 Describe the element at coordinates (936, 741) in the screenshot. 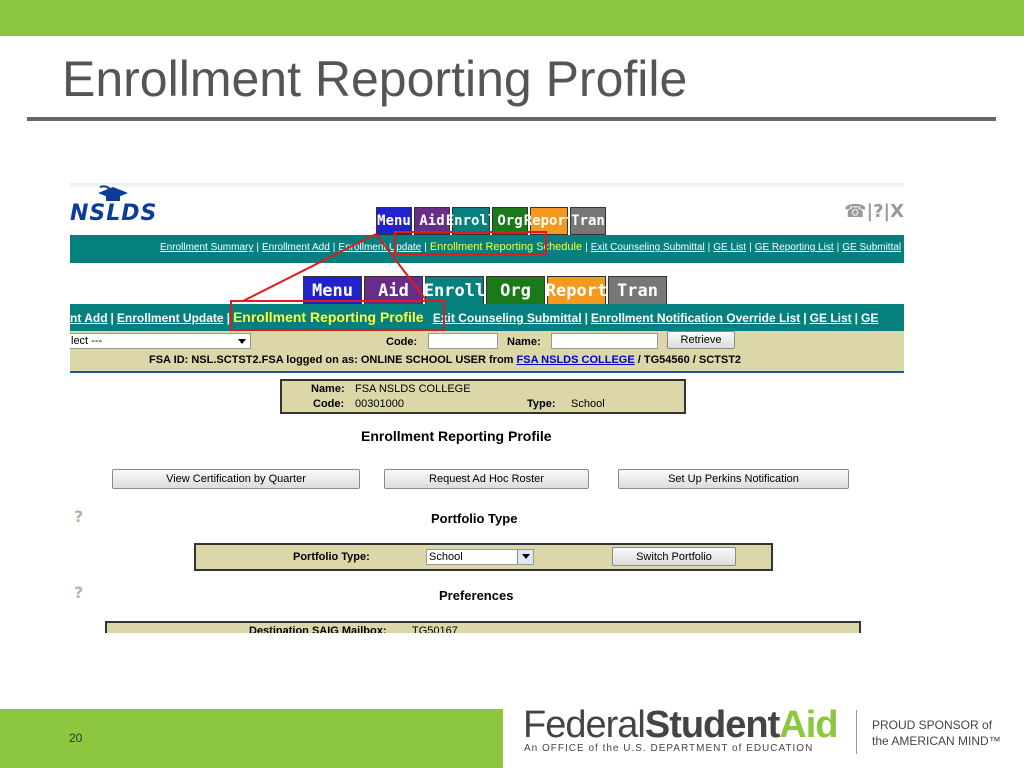

I see `sponsor-line-2: the AMERICAN MIND™` at that location.